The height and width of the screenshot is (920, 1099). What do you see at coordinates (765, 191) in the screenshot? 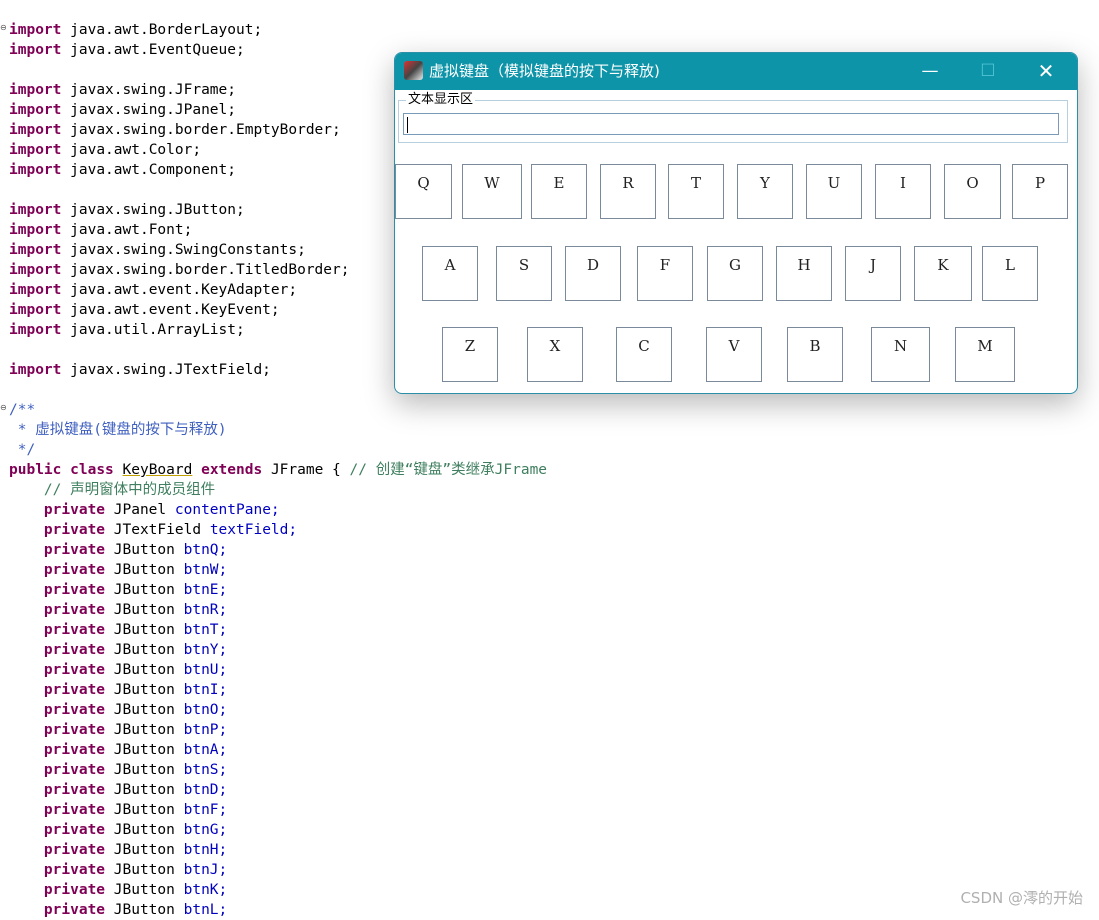
I see `key-y-button: Y` at bounding box center [765, 191].